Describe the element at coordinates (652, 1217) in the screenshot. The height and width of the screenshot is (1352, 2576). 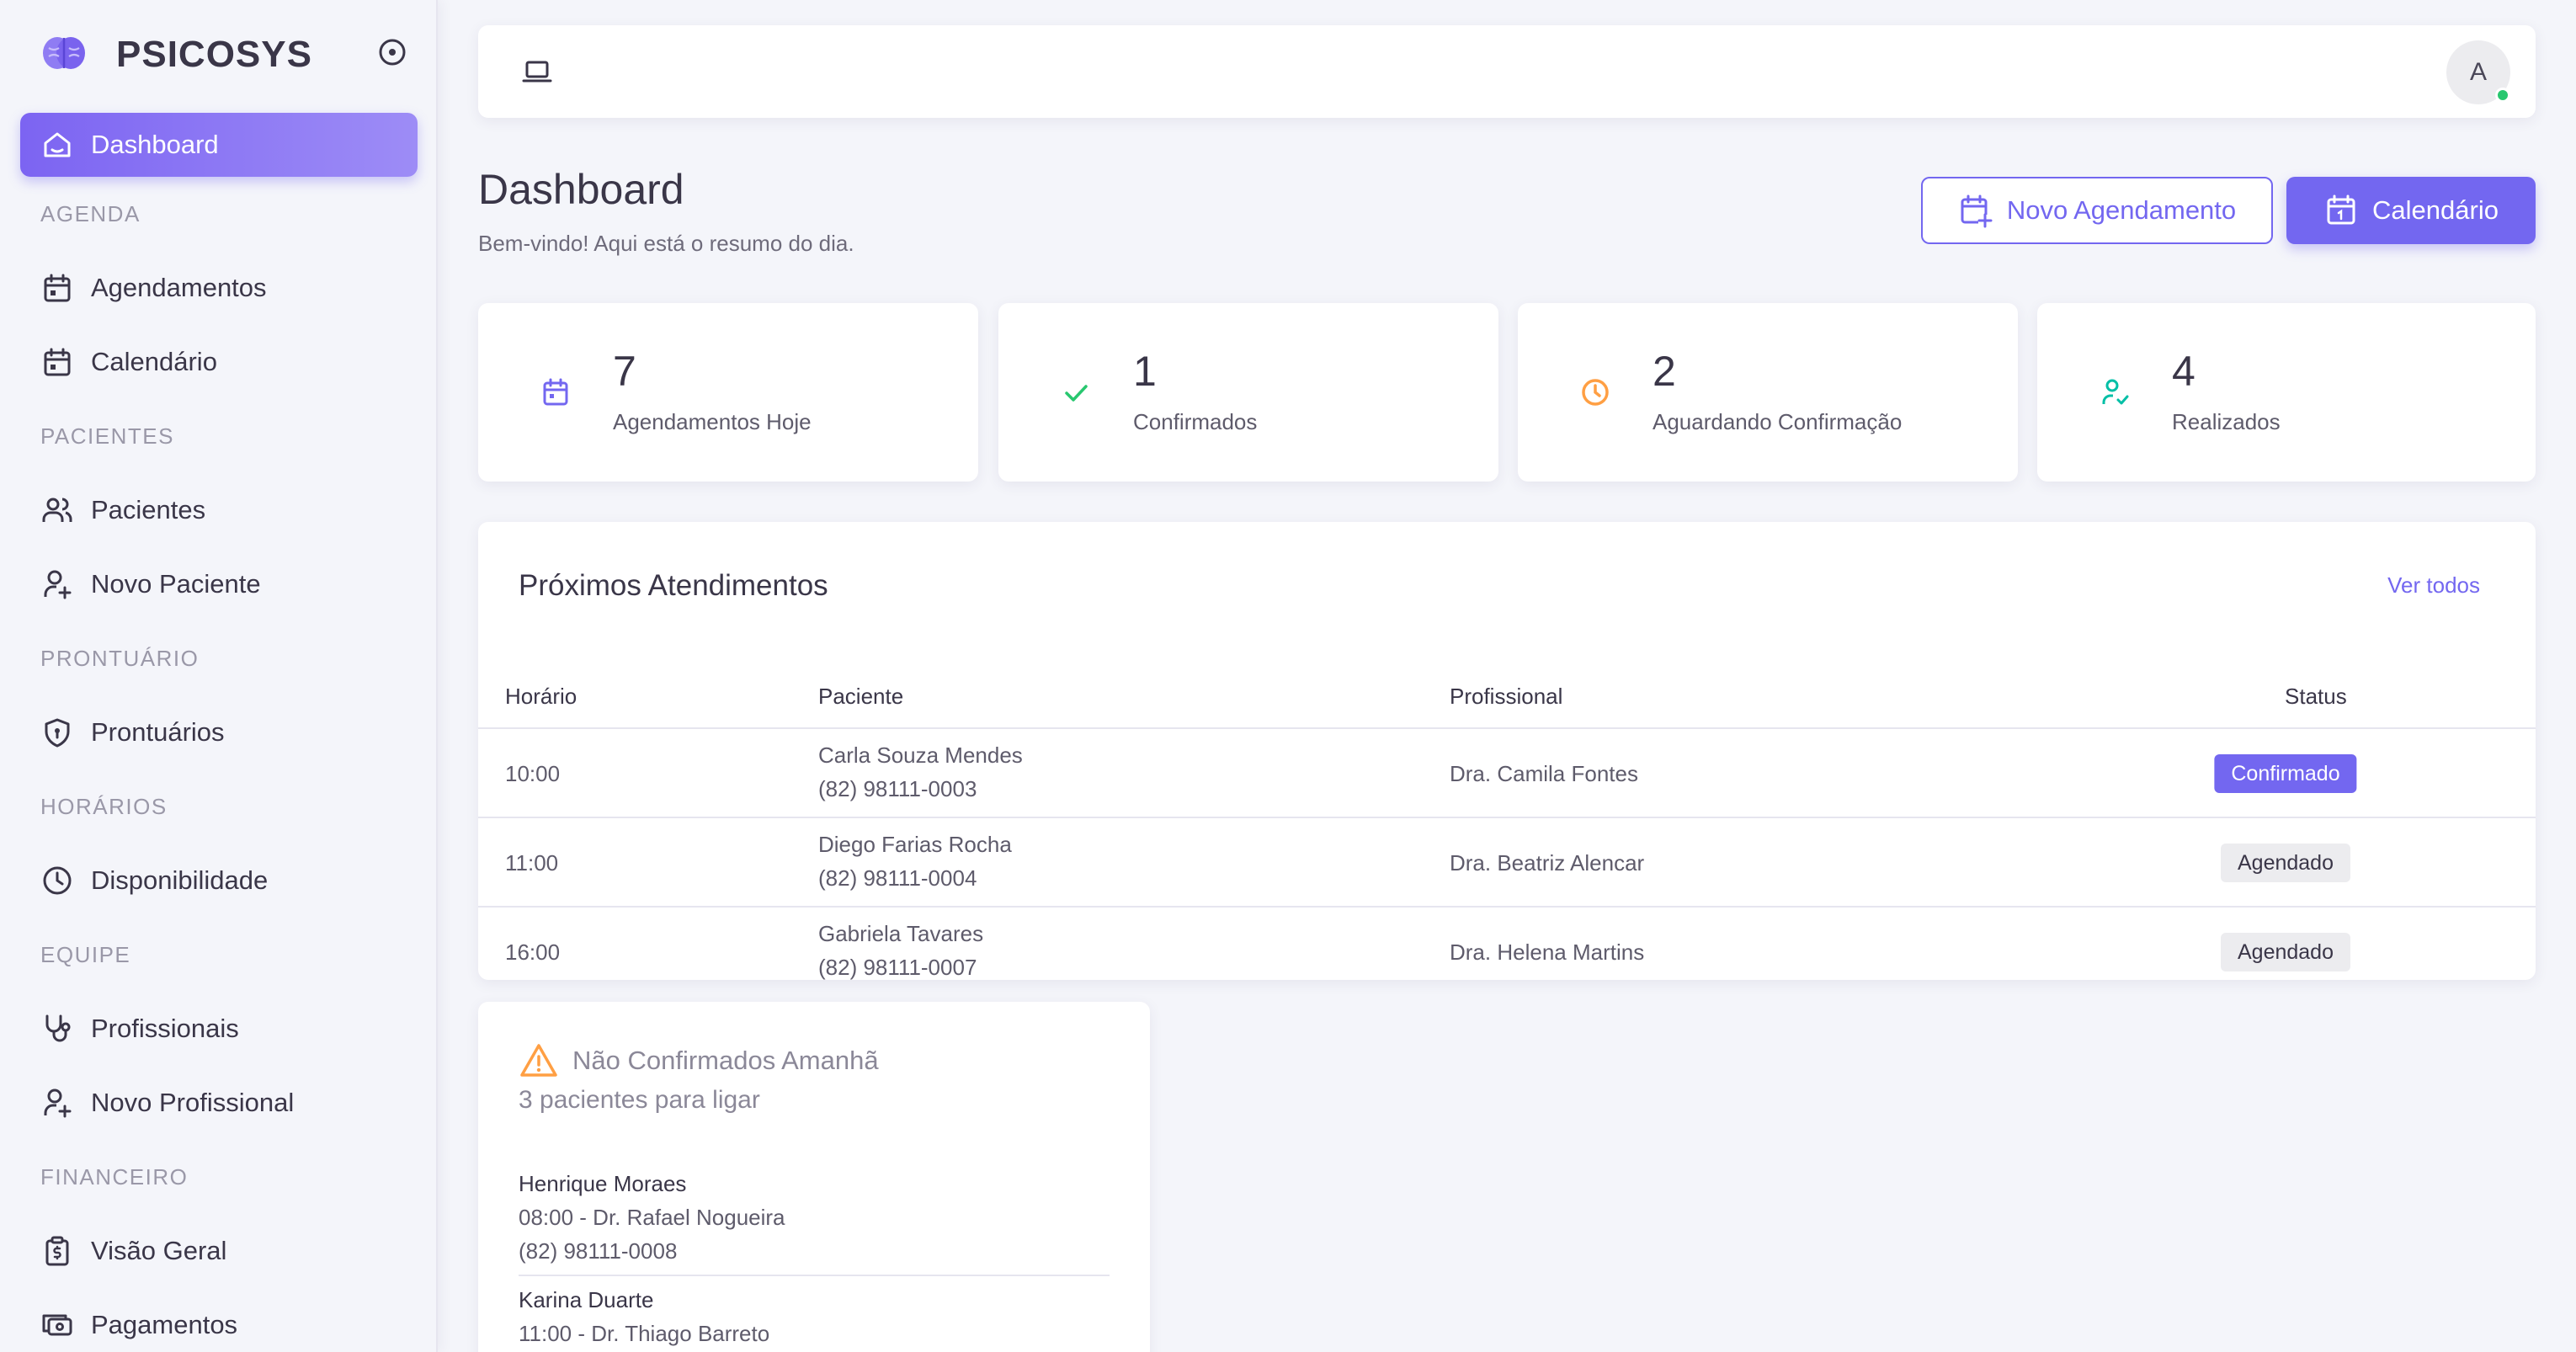
I see `appointment-detail: 08:00 - Dr. Rafael Nogueira` at that location.